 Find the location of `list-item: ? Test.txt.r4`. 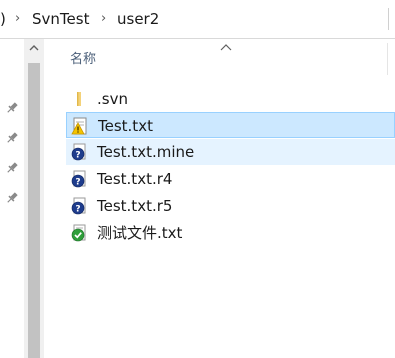

list-item: ? Test.txt.r4 is located at coordinates (230, 179).